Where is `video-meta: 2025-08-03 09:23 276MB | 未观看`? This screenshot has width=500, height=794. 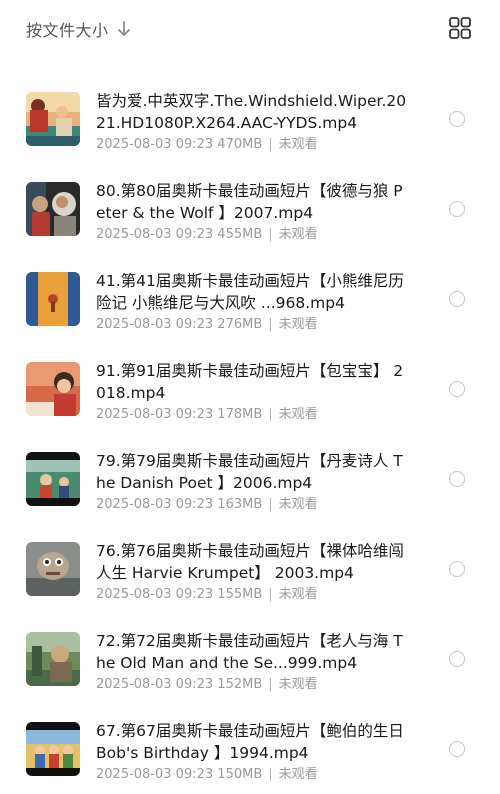
video-meta: 2025-08-03 09:23 276MB | 未观看 is located at coordinates (207, 322).